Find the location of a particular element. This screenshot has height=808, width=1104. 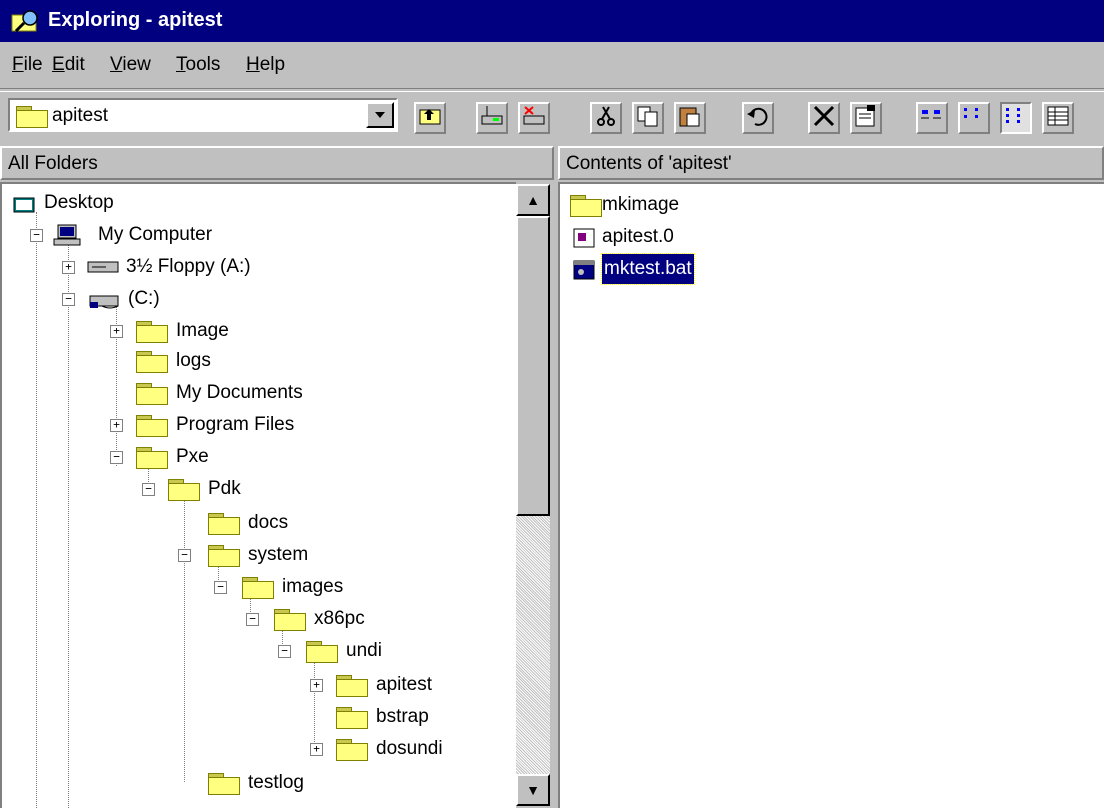

map-drive-icon is located at coordinates (492, 115).